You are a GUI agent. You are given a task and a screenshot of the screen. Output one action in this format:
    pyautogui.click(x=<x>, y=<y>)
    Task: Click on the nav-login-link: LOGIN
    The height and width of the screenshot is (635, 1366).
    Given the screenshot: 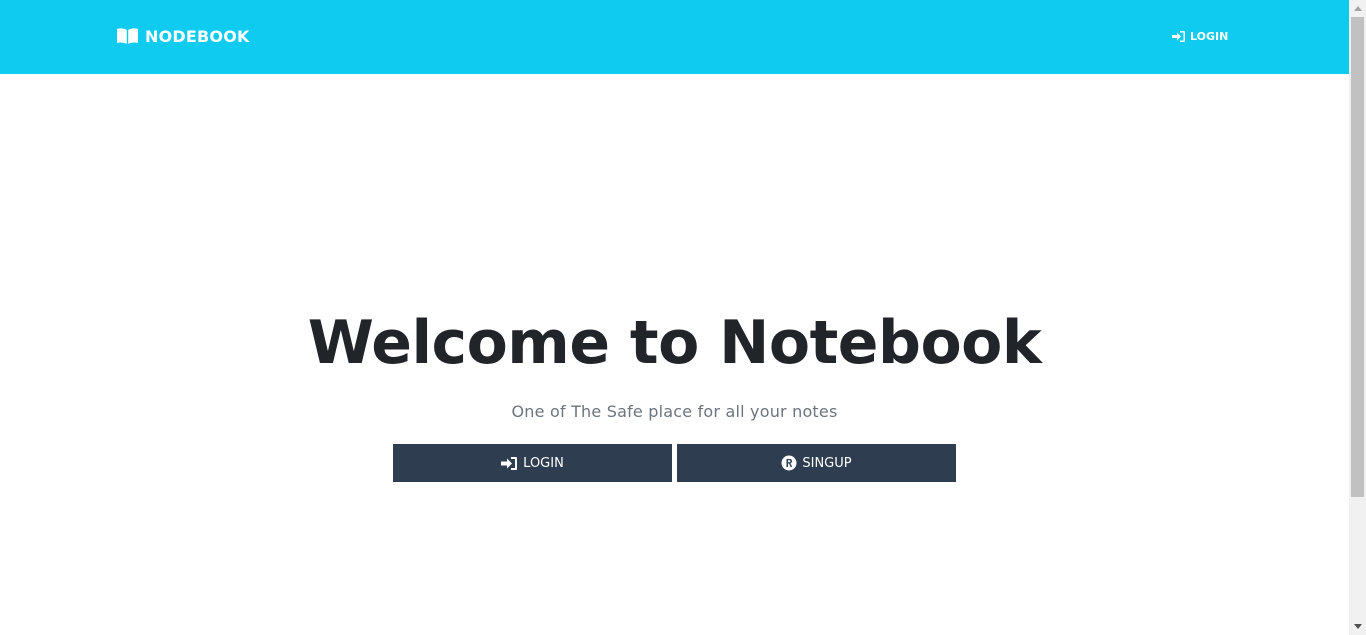 What is the action you would take?
    pyautogui.click(x=1200, y=36)
    